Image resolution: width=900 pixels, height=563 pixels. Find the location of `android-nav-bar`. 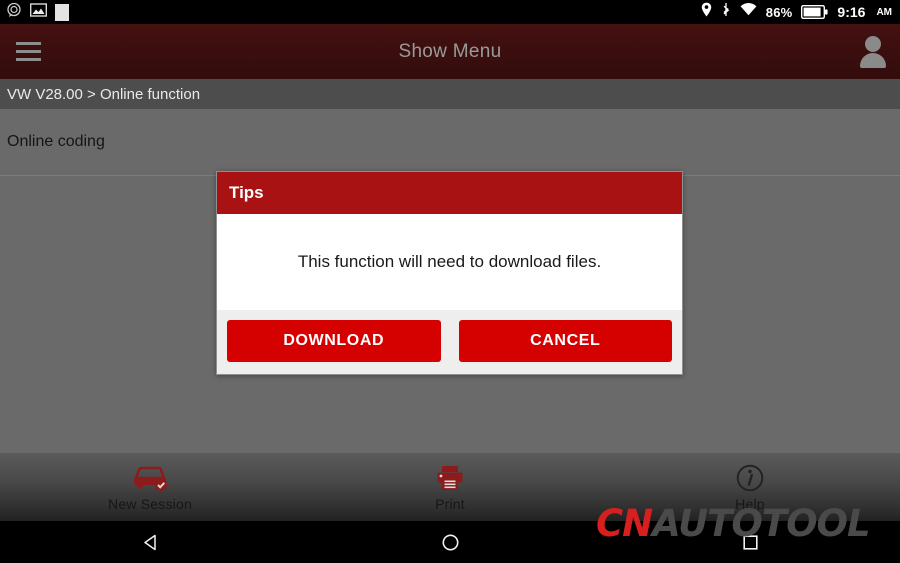

android-nav-bar is located at coordinates (450, 542).